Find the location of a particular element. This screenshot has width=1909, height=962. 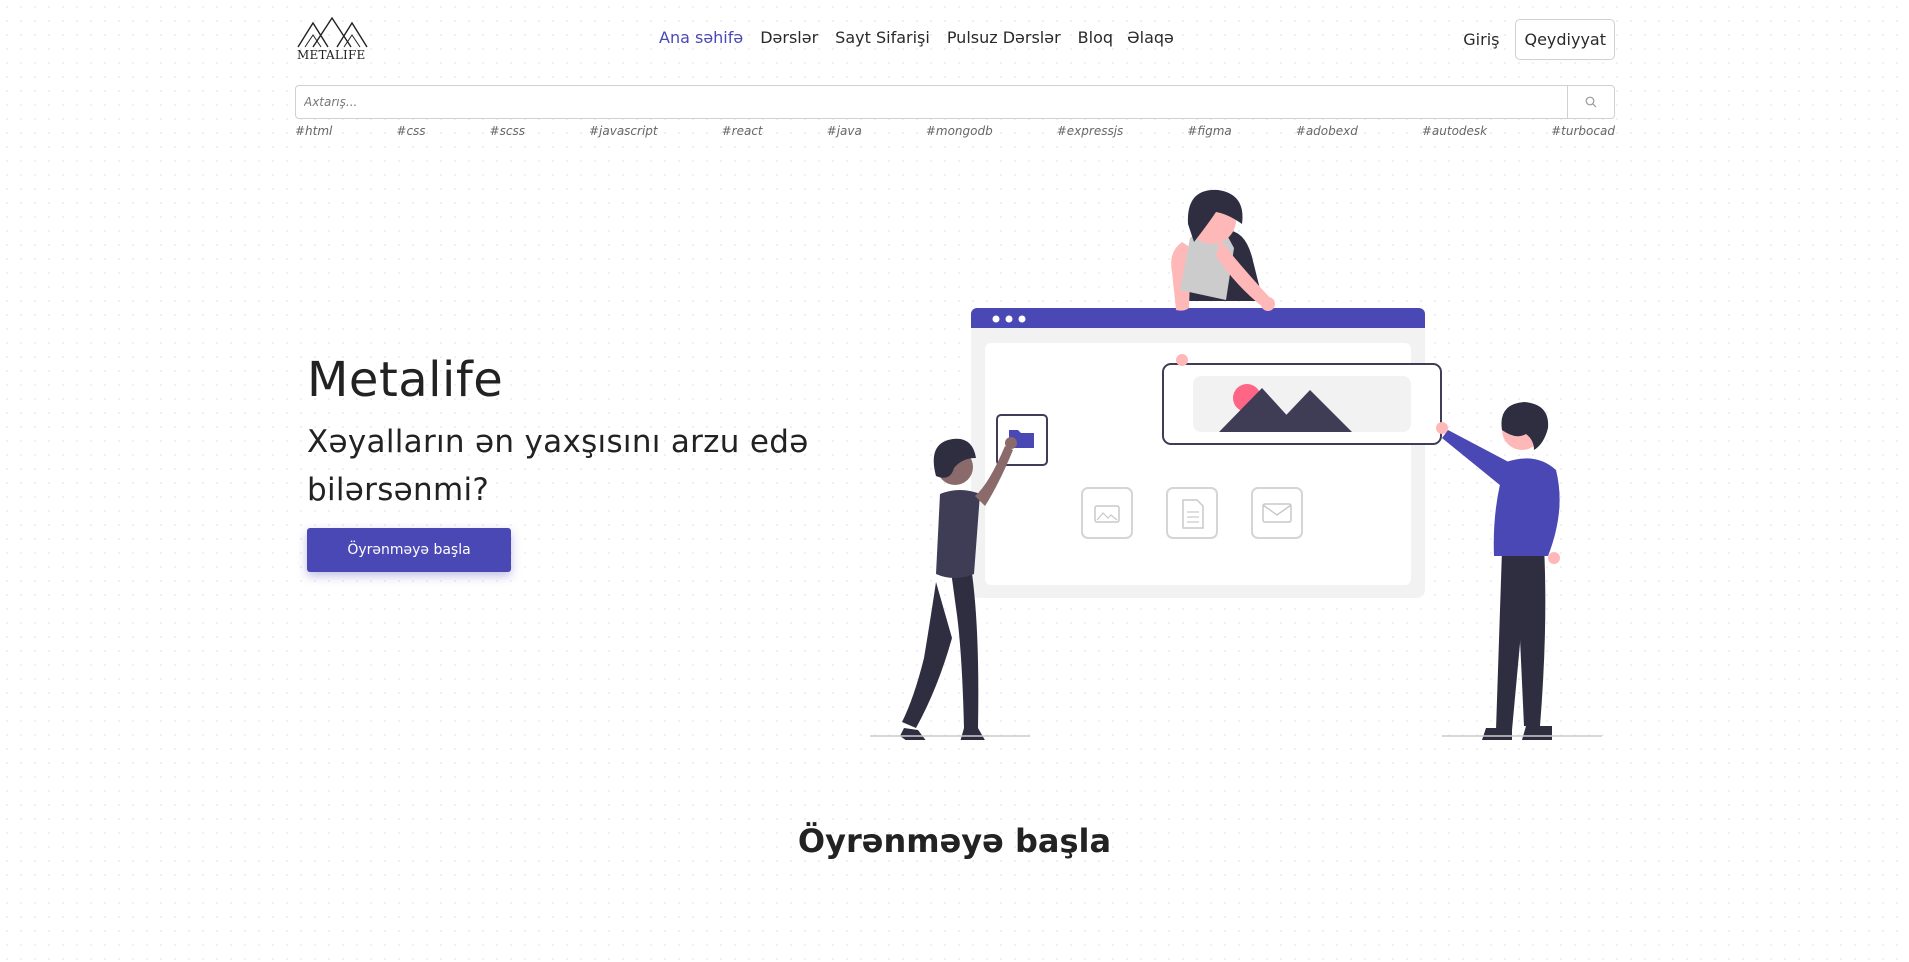

tag-javascript: #javascript is located at coordinates (623, 131).